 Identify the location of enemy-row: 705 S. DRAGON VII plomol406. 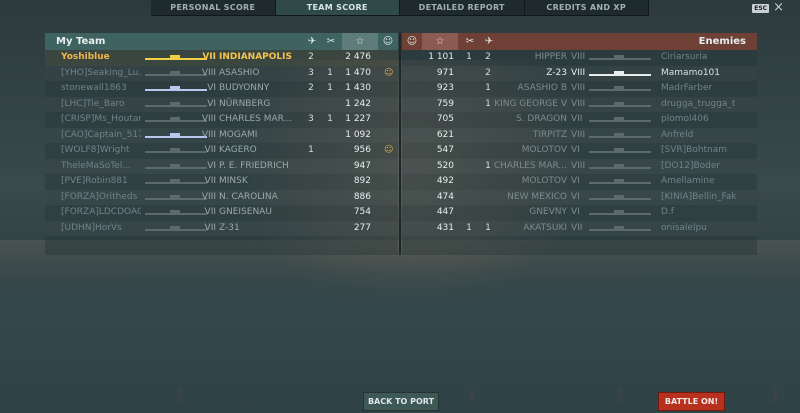
(579, 120).